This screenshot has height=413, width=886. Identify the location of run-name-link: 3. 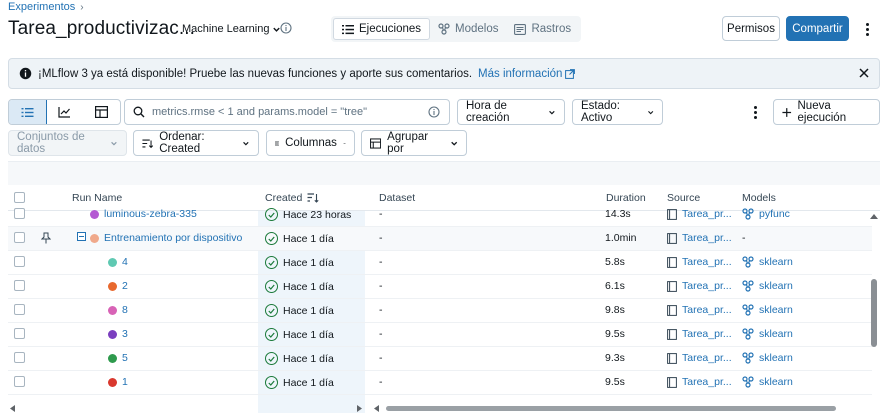
(125, 334).